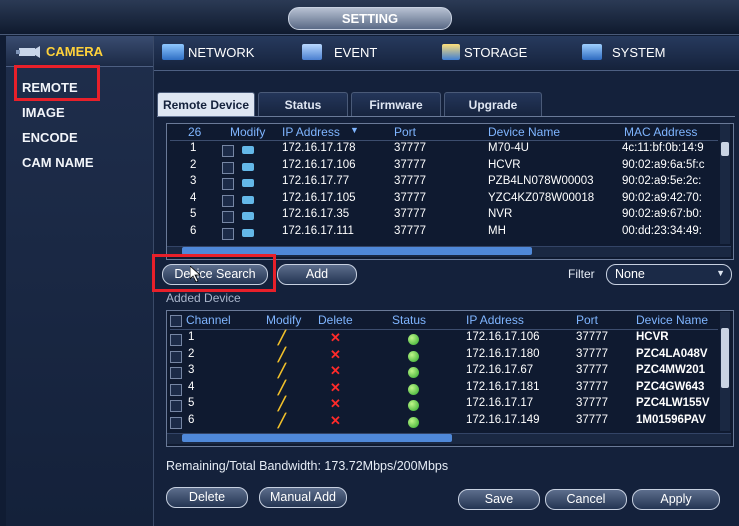  Describe the element at coordinates (443, 338) in the screenshot. I see `table-row: 1 ╱ ✕ 172.16.17.106 37777 HCVR` at that location.